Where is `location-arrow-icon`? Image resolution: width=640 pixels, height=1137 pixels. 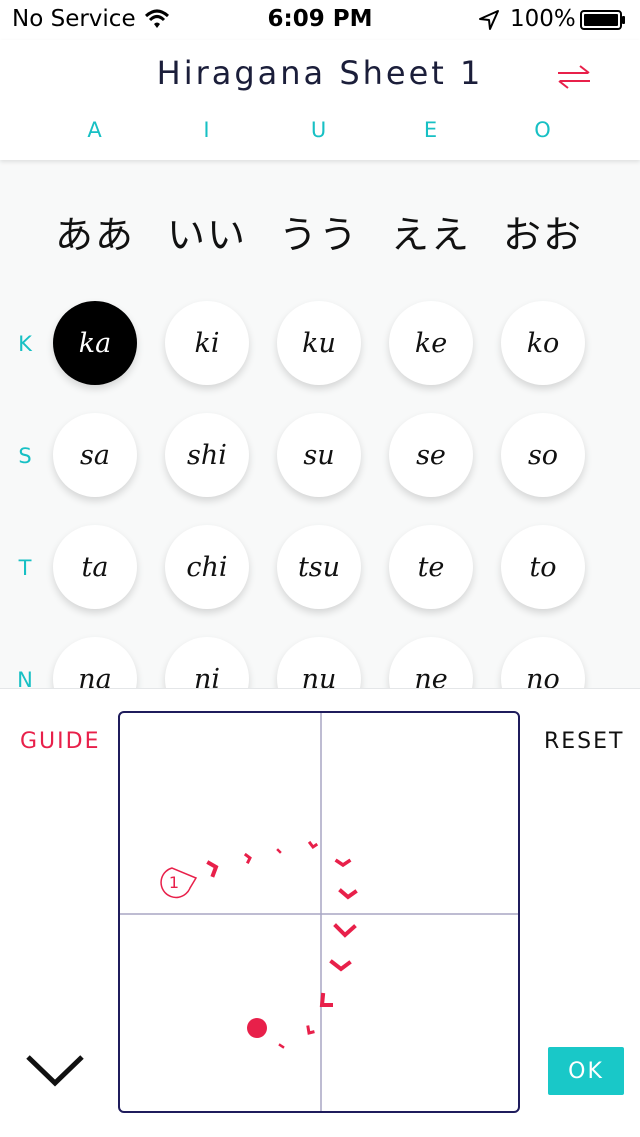
location-arrow-icon is located at coordinates (489, 20).